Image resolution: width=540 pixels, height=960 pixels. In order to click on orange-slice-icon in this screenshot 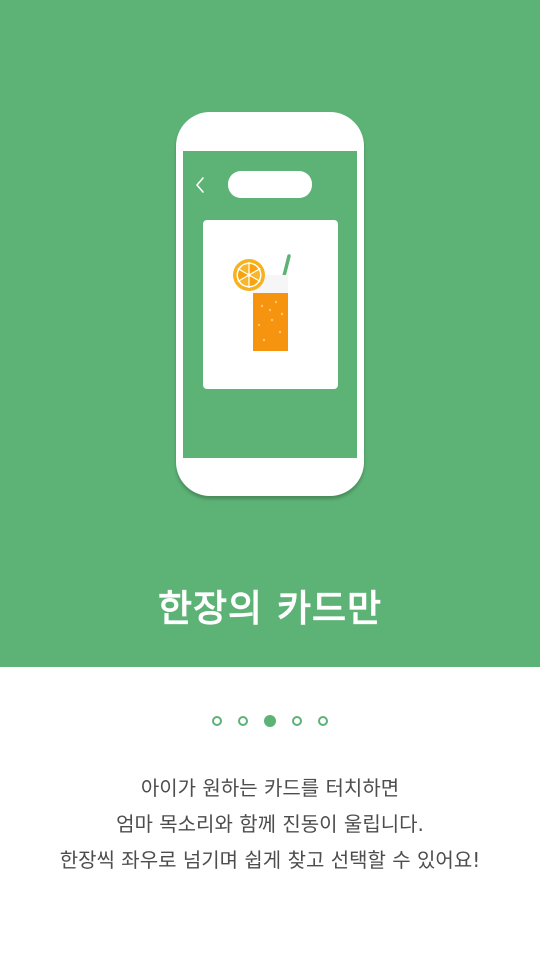, I will do `click(249, 275)`.